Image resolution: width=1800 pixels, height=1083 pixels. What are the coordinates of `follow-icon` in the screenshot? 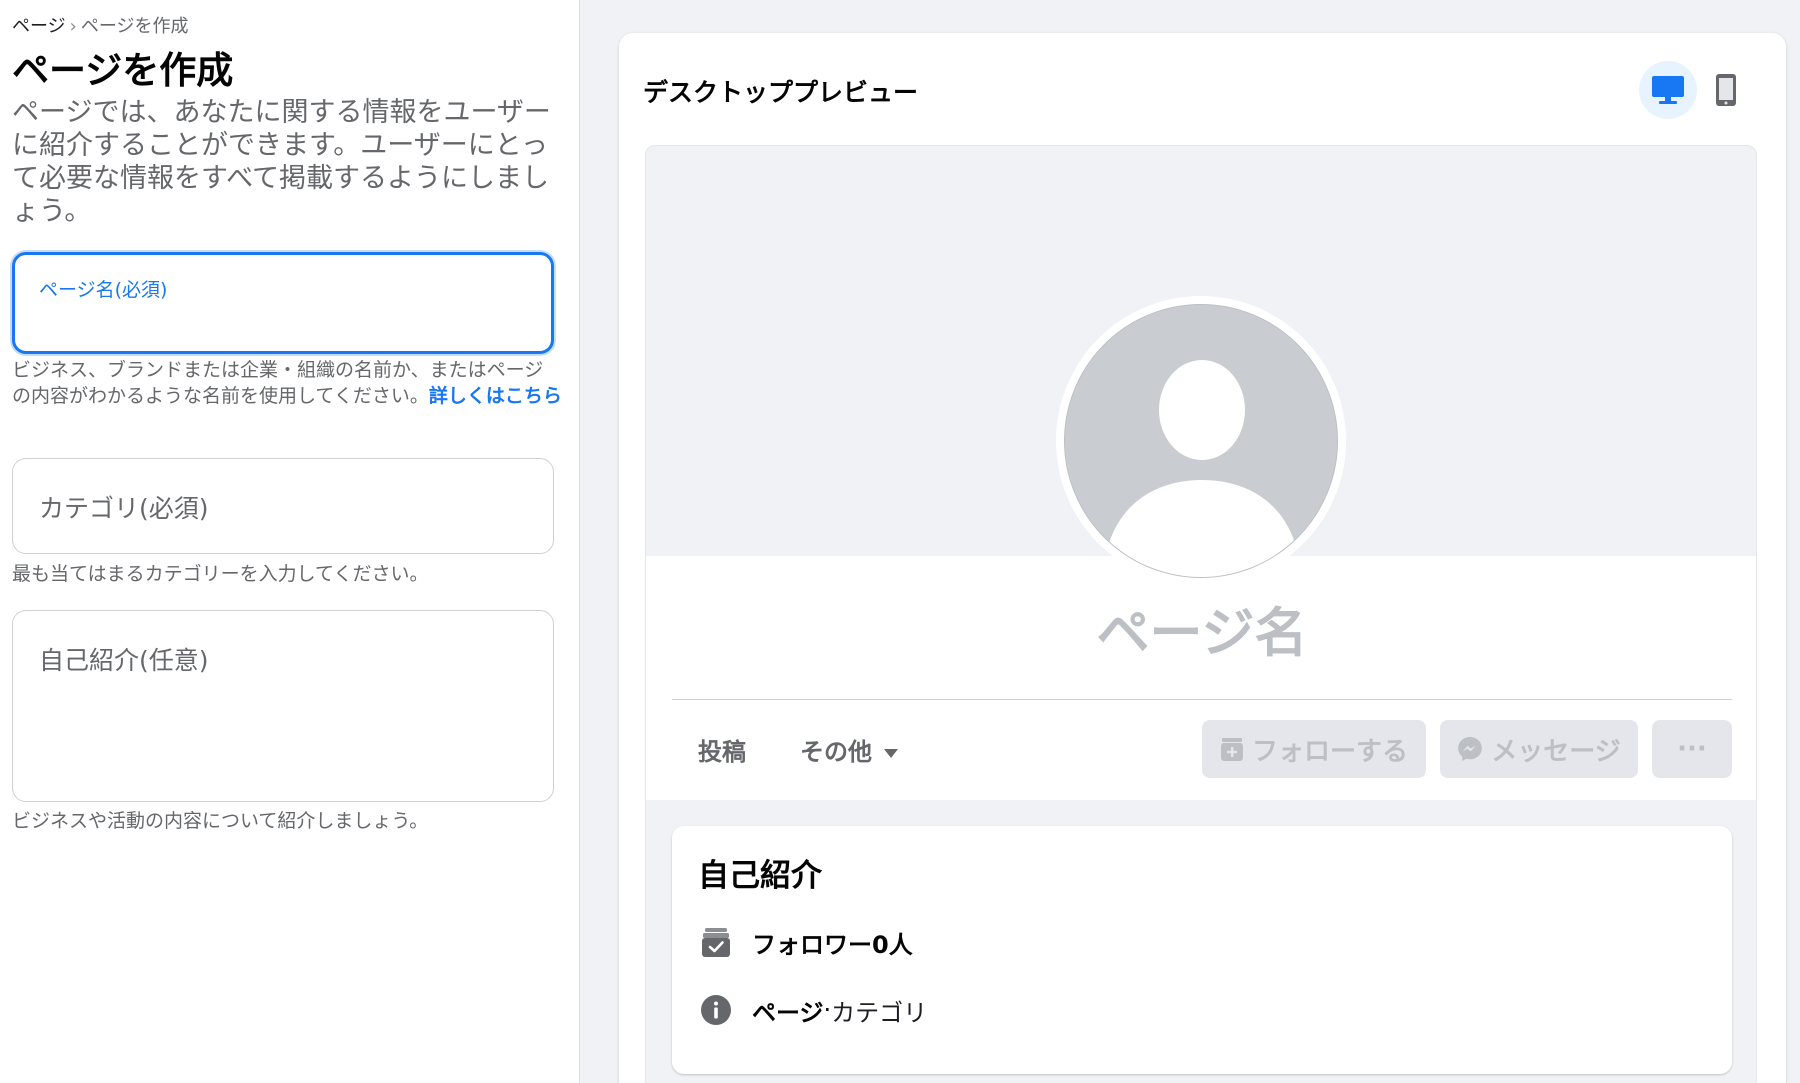 It's located at (1231, 749).